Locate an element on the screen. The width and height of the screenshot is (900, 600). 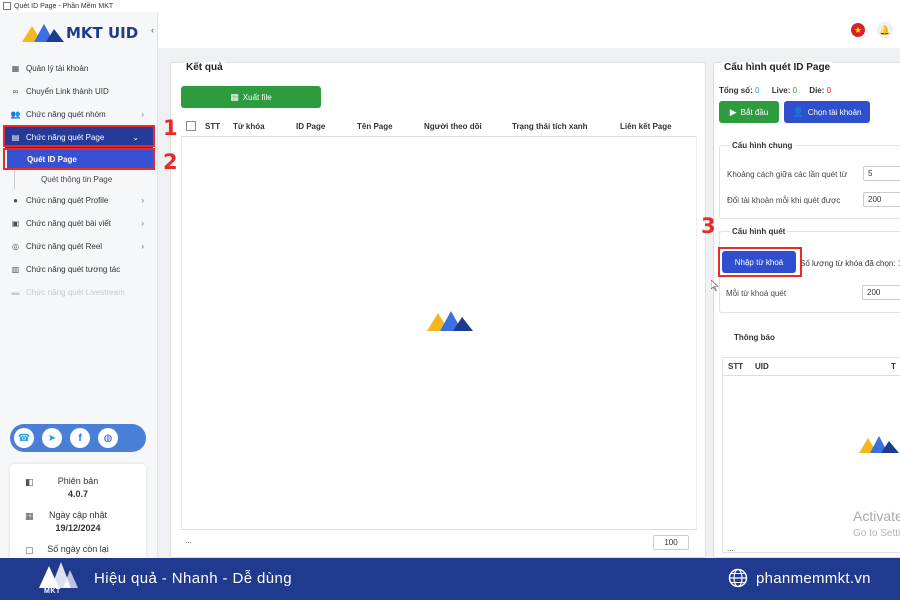
column-header: Liên kết Page is located at coordinates (646, 126).